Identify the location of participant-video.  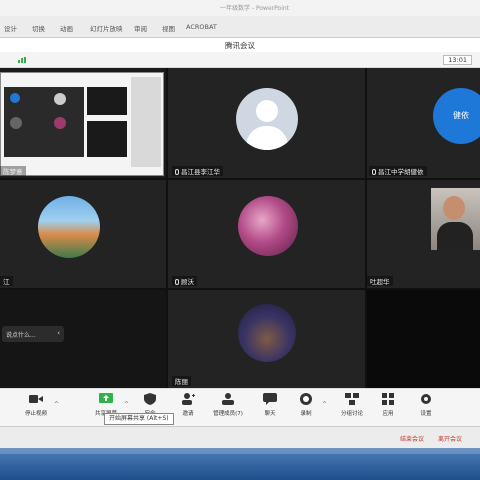
(455, 219).